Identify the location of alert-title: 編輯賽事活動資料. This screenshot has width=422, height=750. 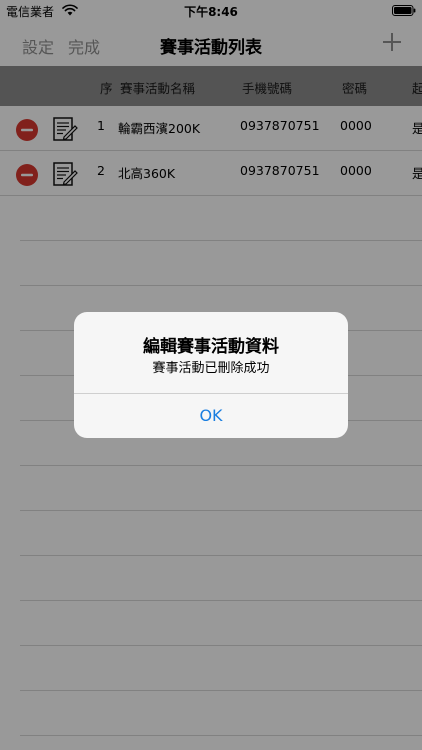
(211, 347).